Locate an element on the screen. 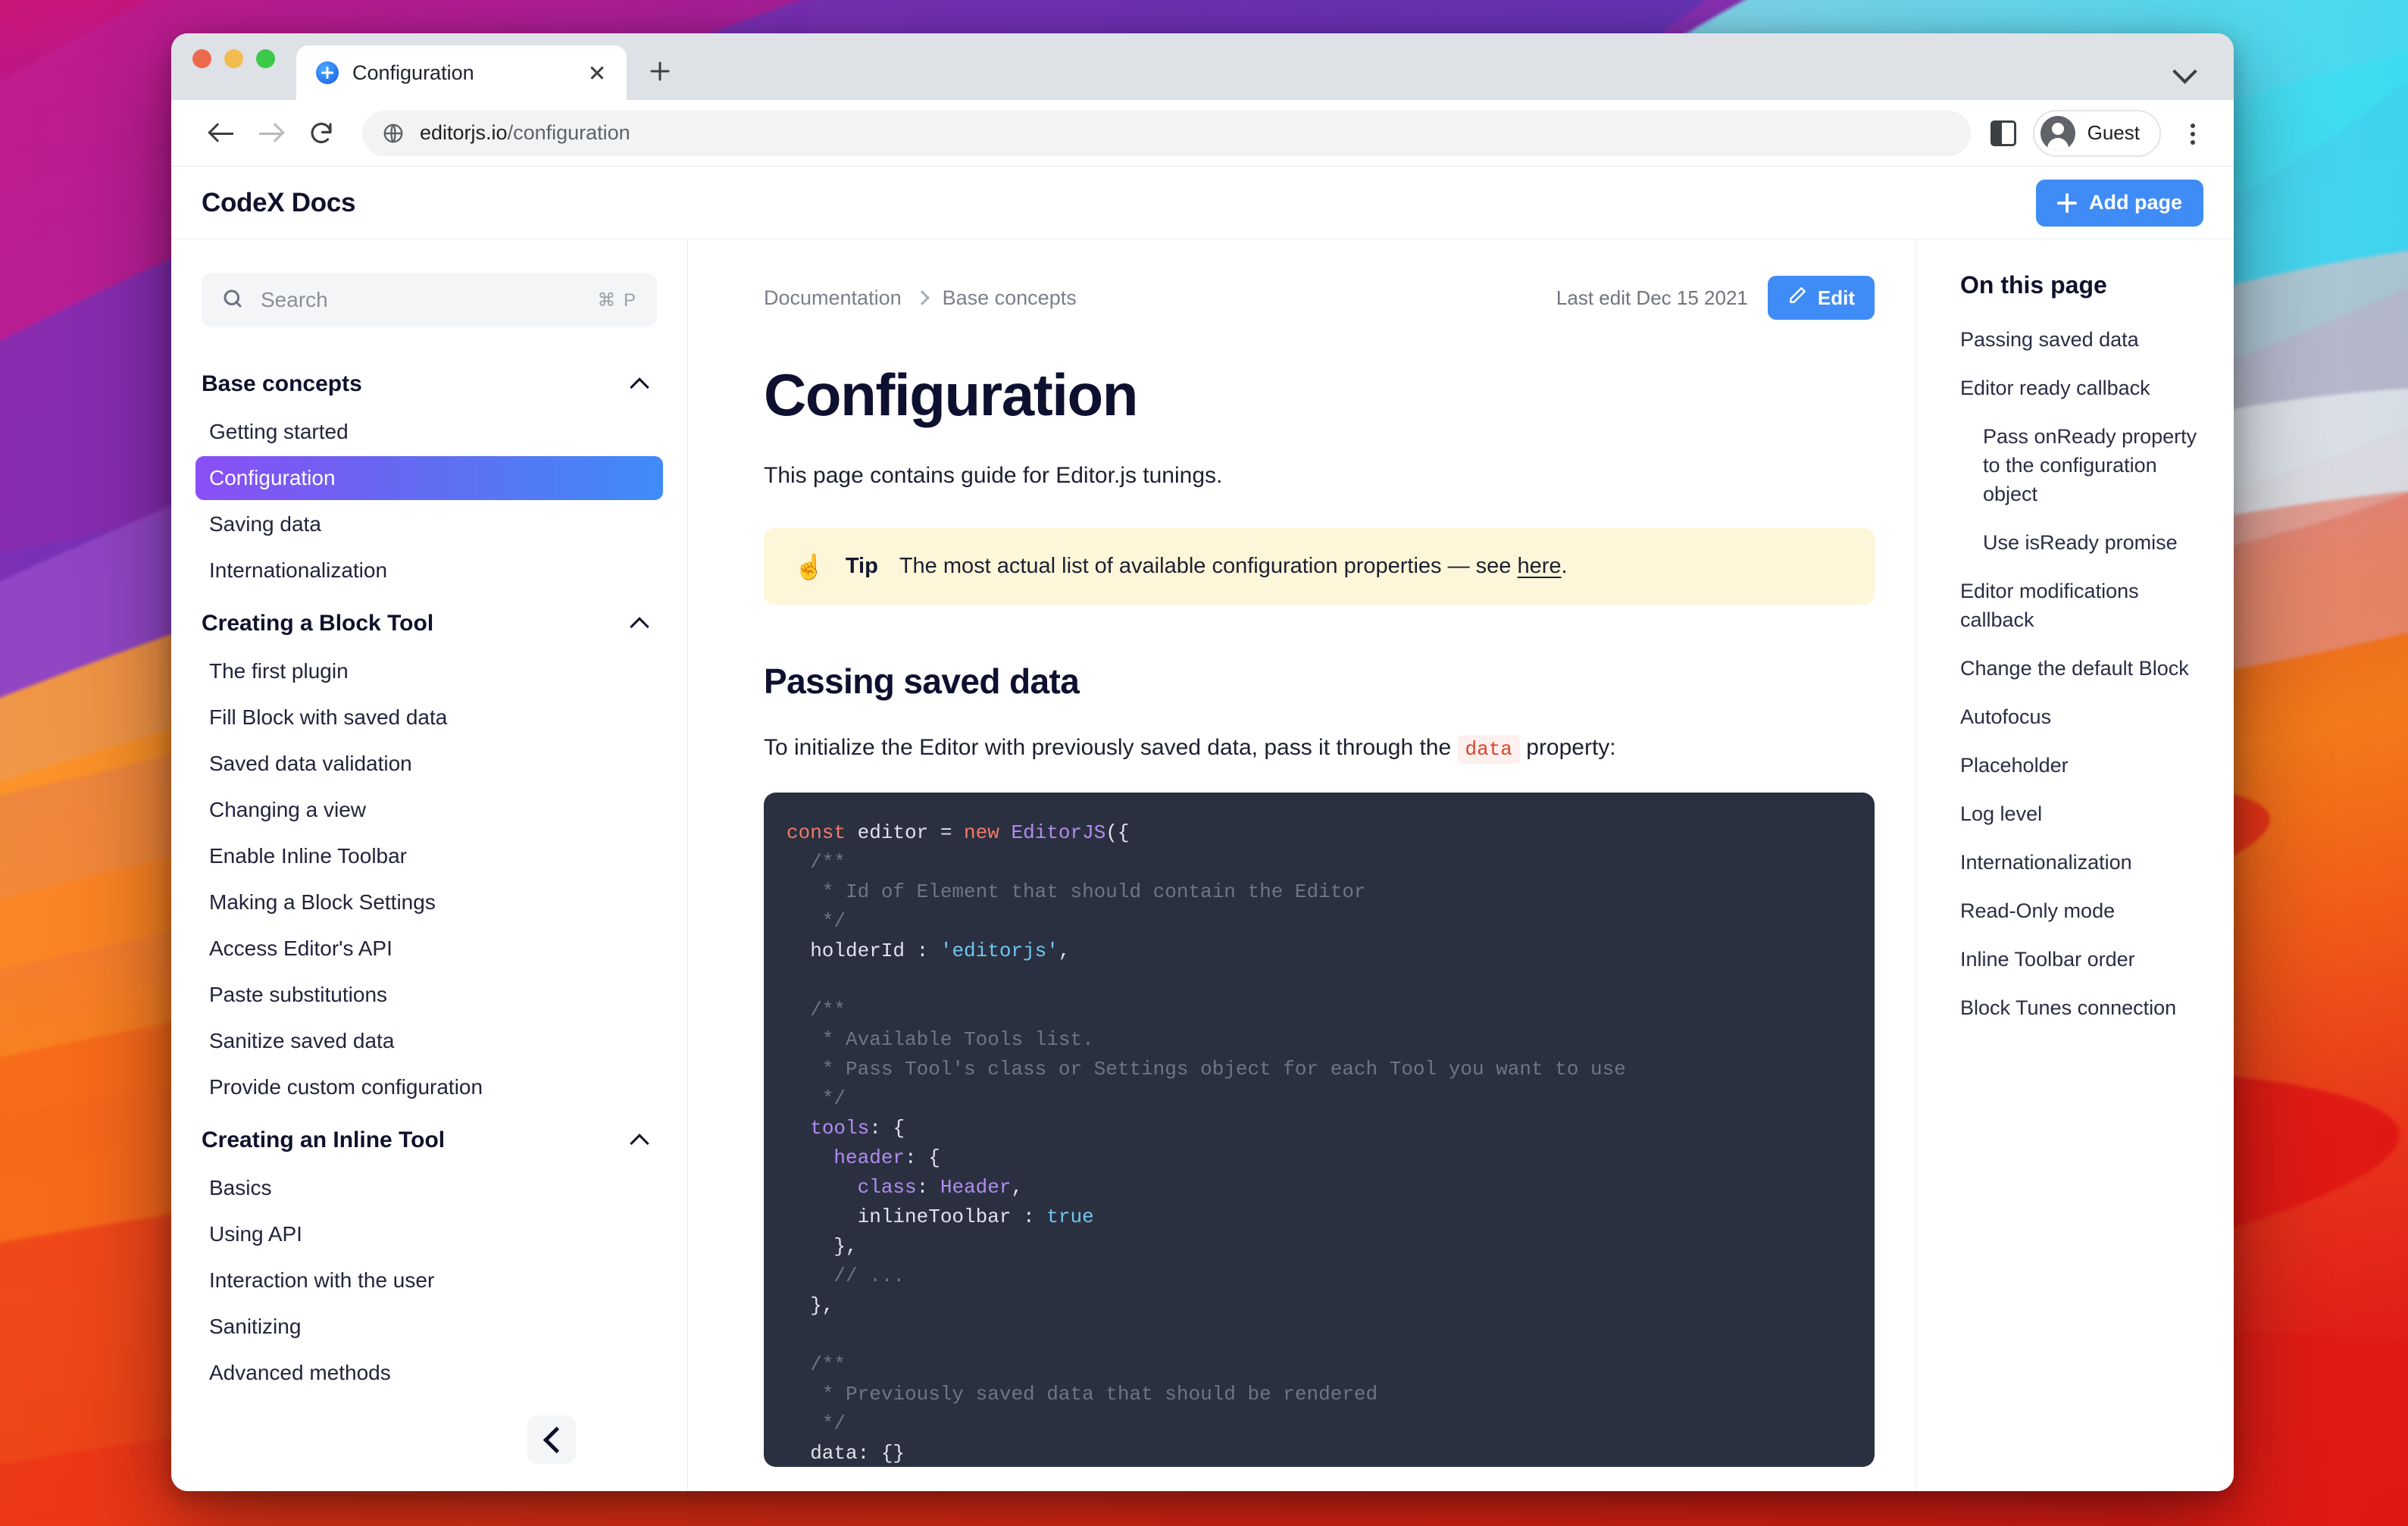 Image resolution: width=2408 pixels, height=1526 pixels. search-icon is located at coordinates (232, 300).